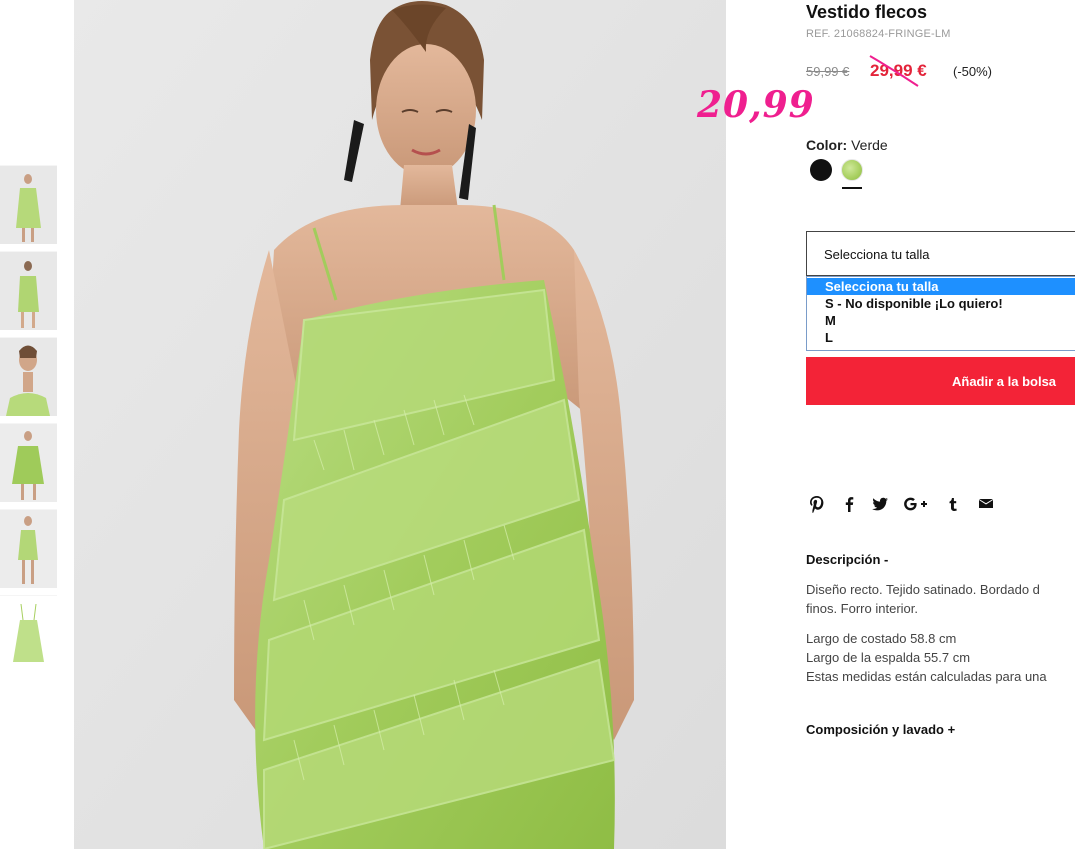  What do you see at coordinates (869, 145) in the screenshot?
I see `color-value: Verde` at bounding box center [869, 145].